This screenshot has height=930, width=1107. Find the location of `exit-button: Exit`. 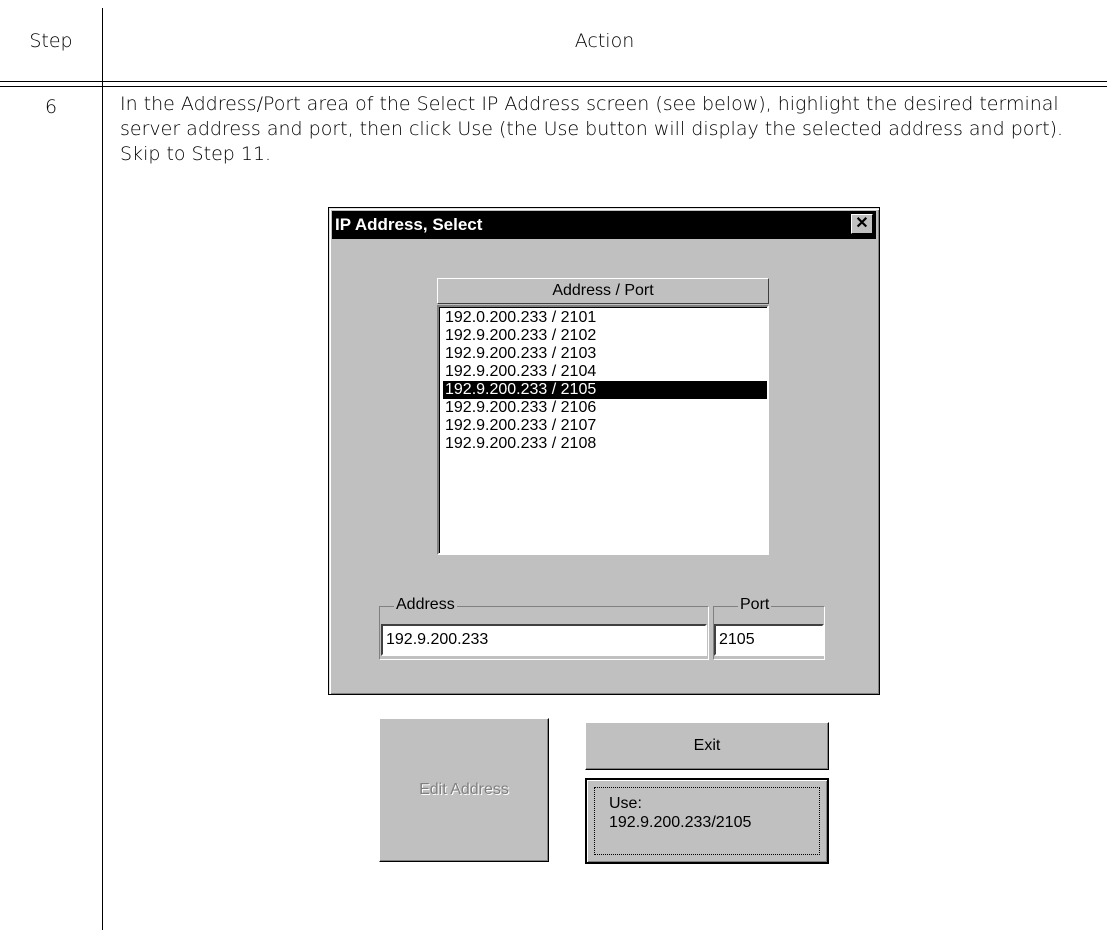

exit-button: Exit is located at coordinates (707, 746).